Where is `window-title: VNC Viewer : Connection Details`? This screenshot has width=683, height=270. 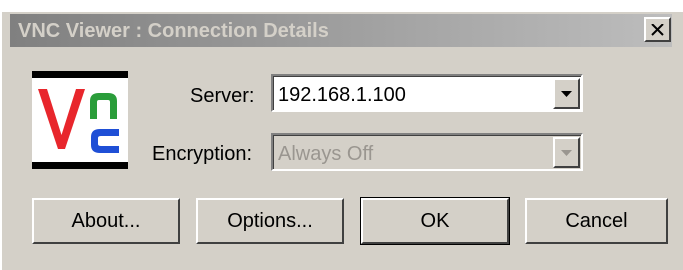
window-title: VNC Viewer : Connection Details is located at coordinates (173, 31).